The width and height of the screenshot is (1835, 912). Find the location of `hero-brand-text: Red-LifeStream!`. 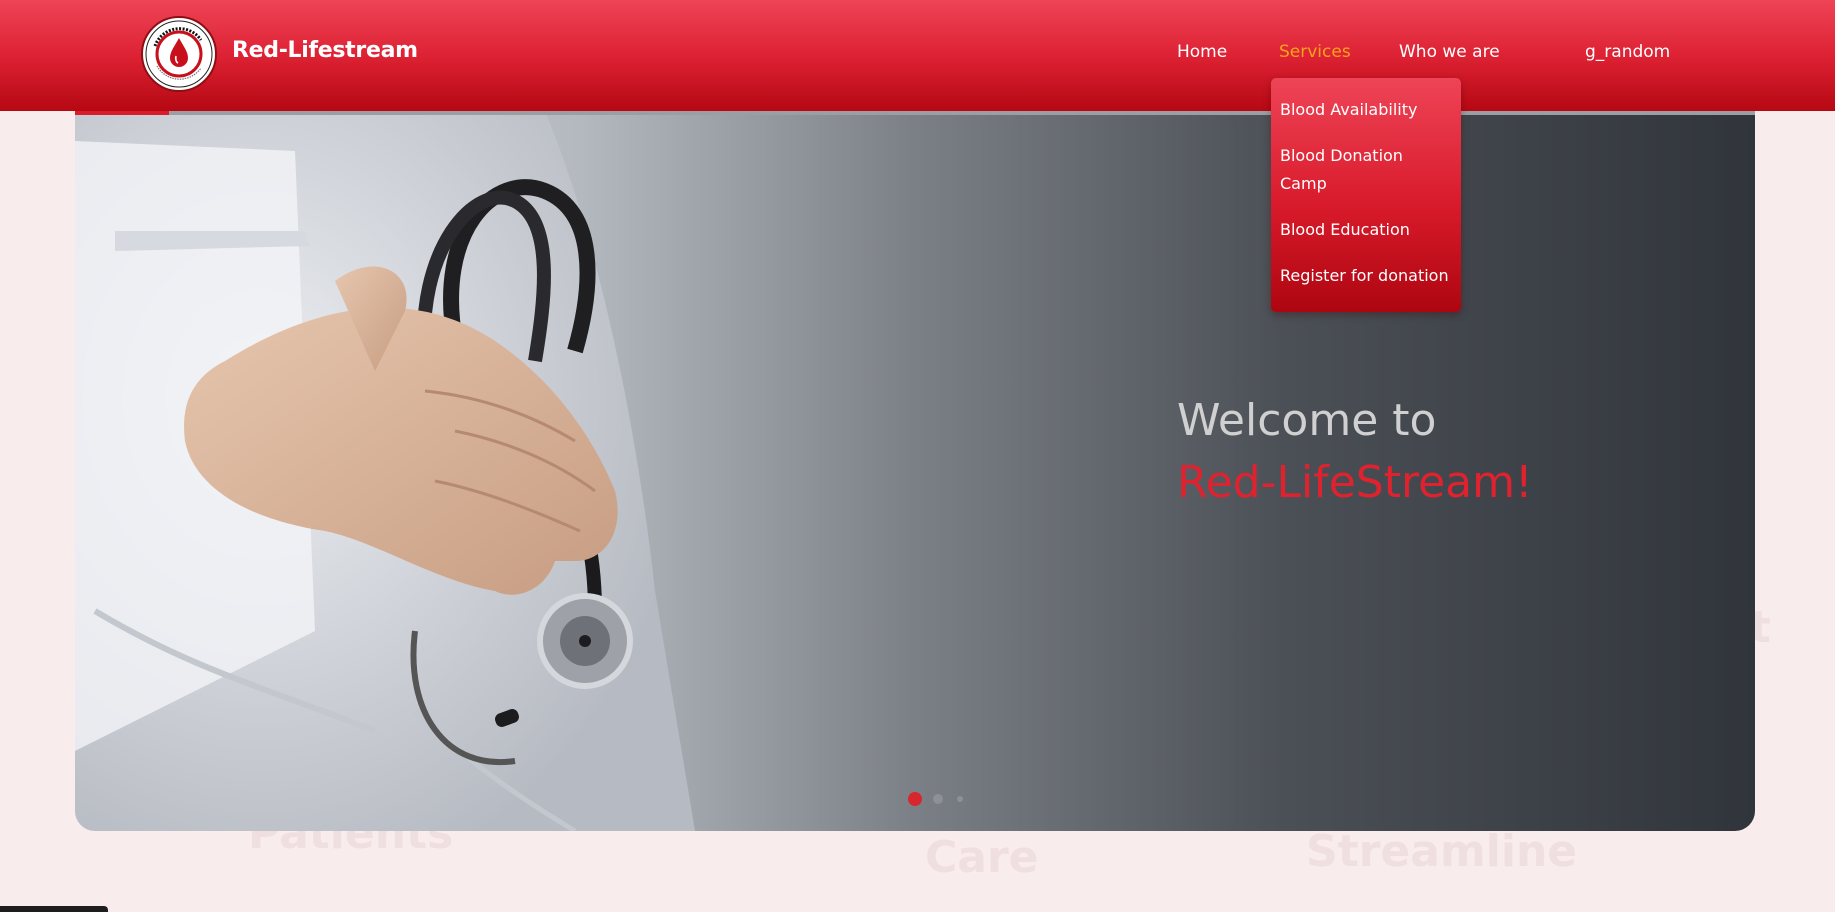

hero-brand-text: Red-LifeStream! is located at coordinates (1355, 482).